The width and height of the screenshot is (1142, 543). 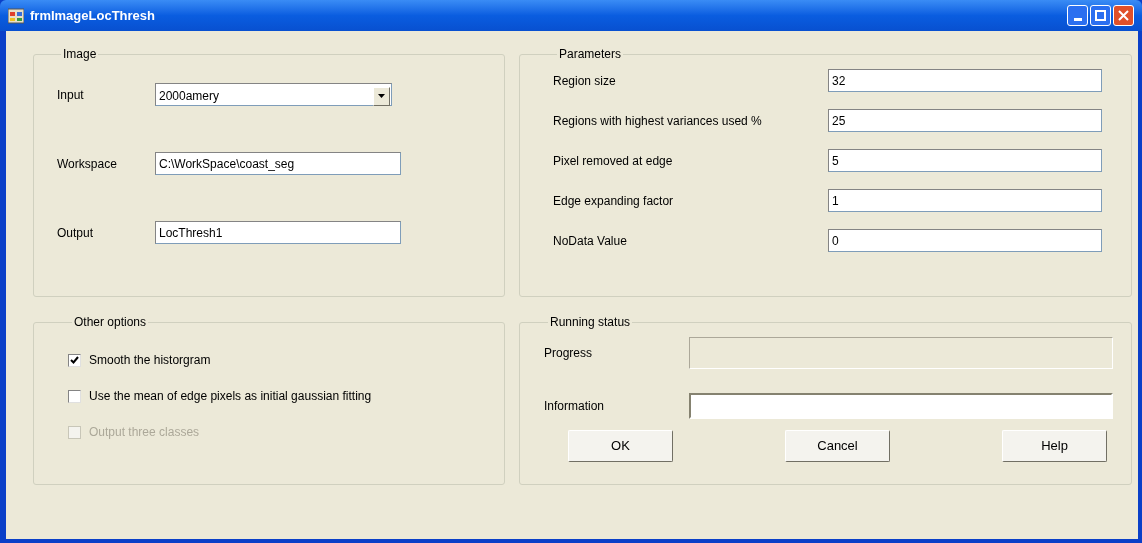 I want to click on maximize-icon, so click(x=1100, y=15).